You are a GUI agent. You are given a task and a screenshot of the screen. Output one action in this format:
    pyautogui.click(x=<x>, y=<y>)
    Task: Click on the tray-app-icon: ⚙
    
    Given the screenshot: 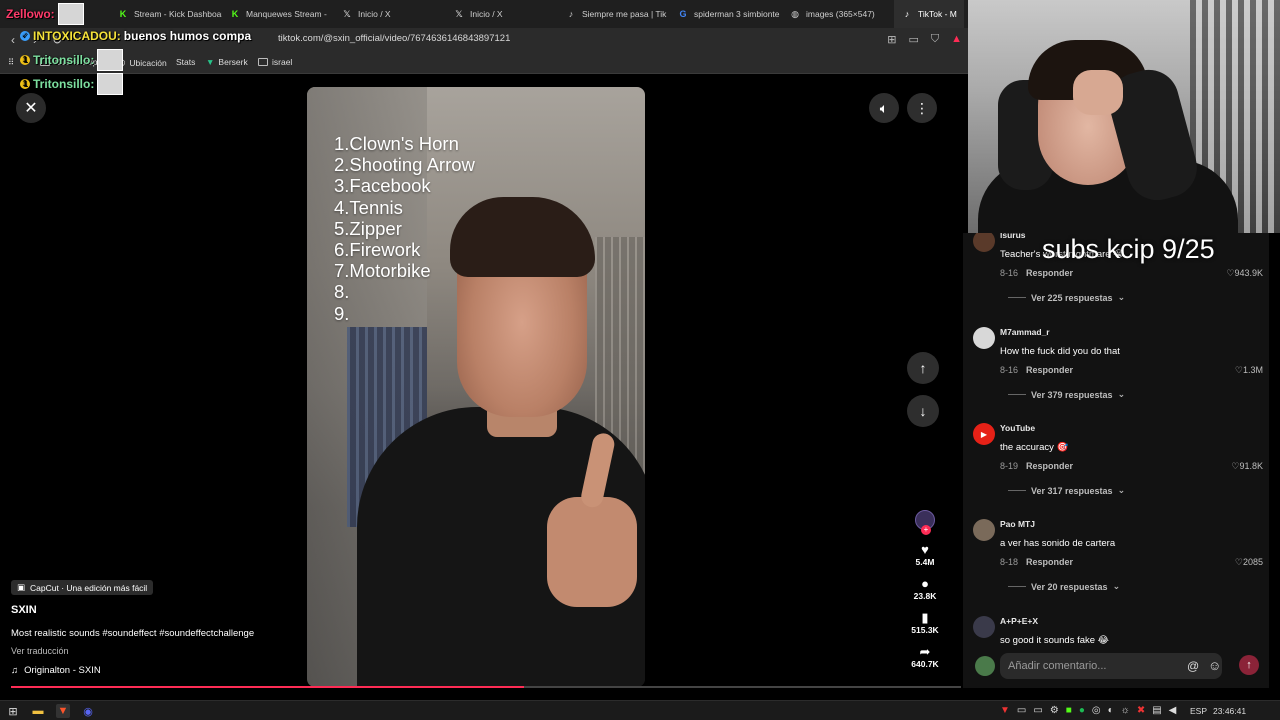 What is the action you would take?
    pyautogui.click(x=1054, y=710)
    